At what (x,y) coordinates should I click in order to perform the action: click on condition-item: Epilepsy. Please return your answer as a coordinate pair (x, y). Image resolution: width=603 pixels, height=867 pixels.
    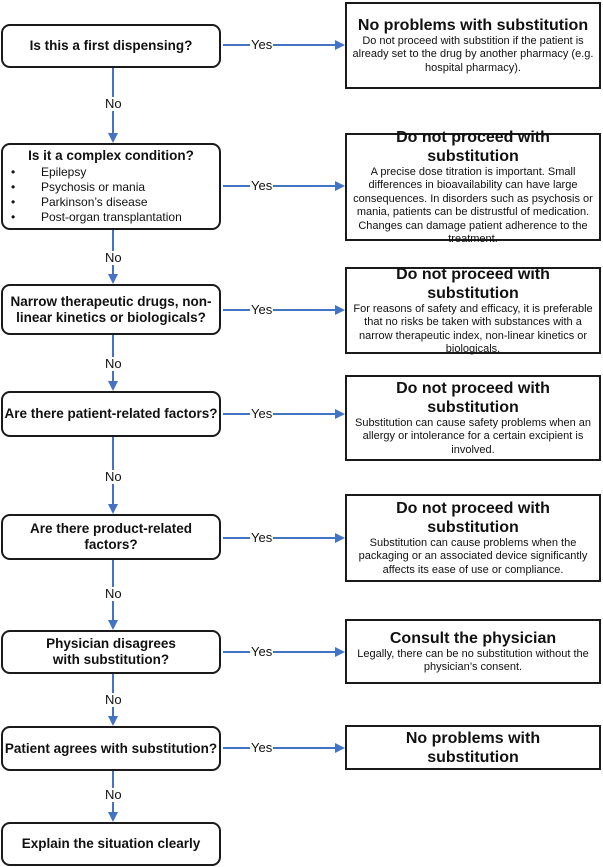
    Looking at the image, I should click on (130, 172).